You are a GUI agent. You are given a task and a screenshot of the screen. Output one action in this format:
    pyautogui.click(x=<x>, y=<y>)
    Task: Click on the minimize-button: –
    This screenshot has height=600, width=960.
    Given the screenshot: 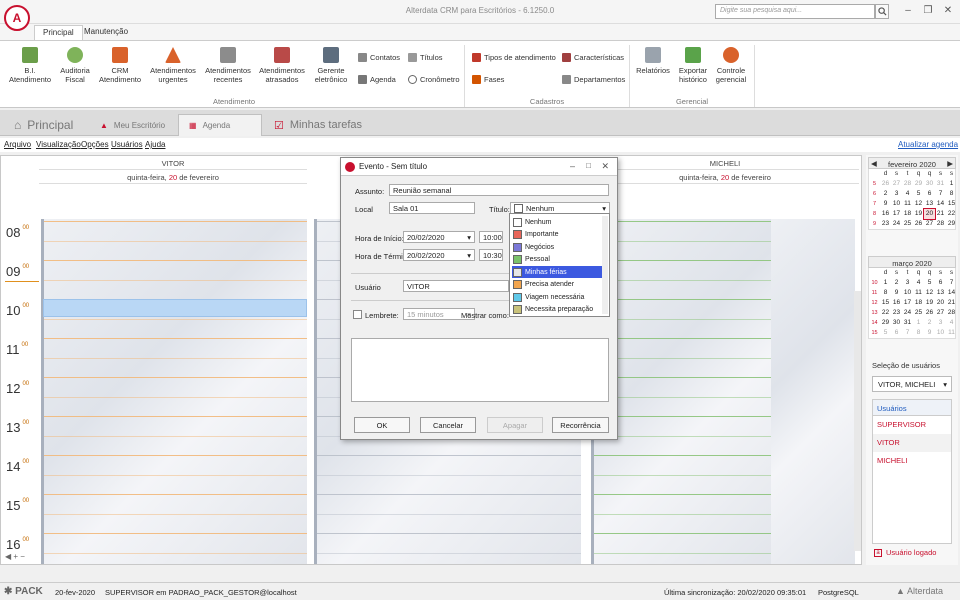 What is the action you would take?
    pyautogui.click(x=908, y=12)
    